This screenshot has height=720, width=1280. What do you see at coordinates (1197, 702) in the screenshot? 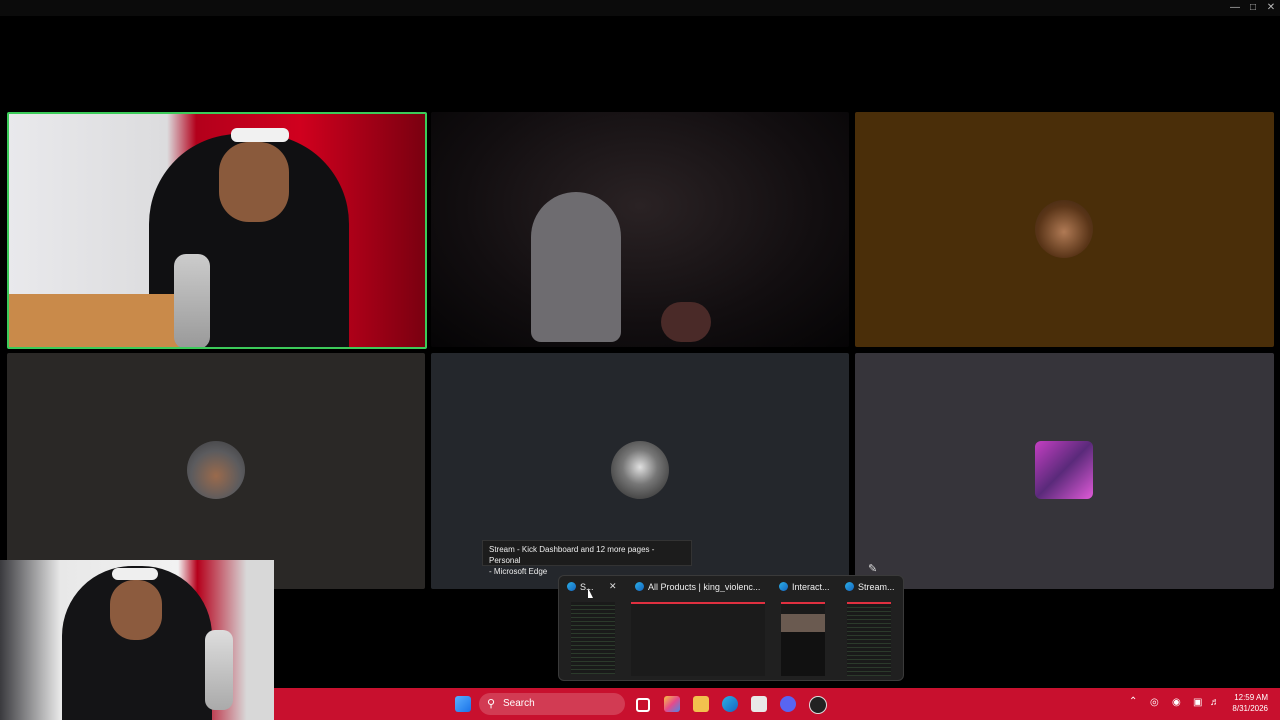
I see `display-icon: ▣` at bounding box center [1197, 702].